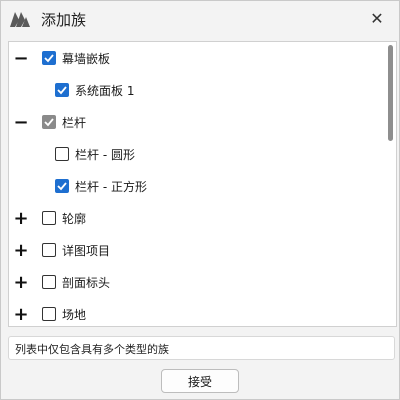 The height and width of the screenshot is (400, 400). Describe the element at coordinates (105, 91) in the screenshot. I see `tree-item-label: 系统面板 1` at that location.